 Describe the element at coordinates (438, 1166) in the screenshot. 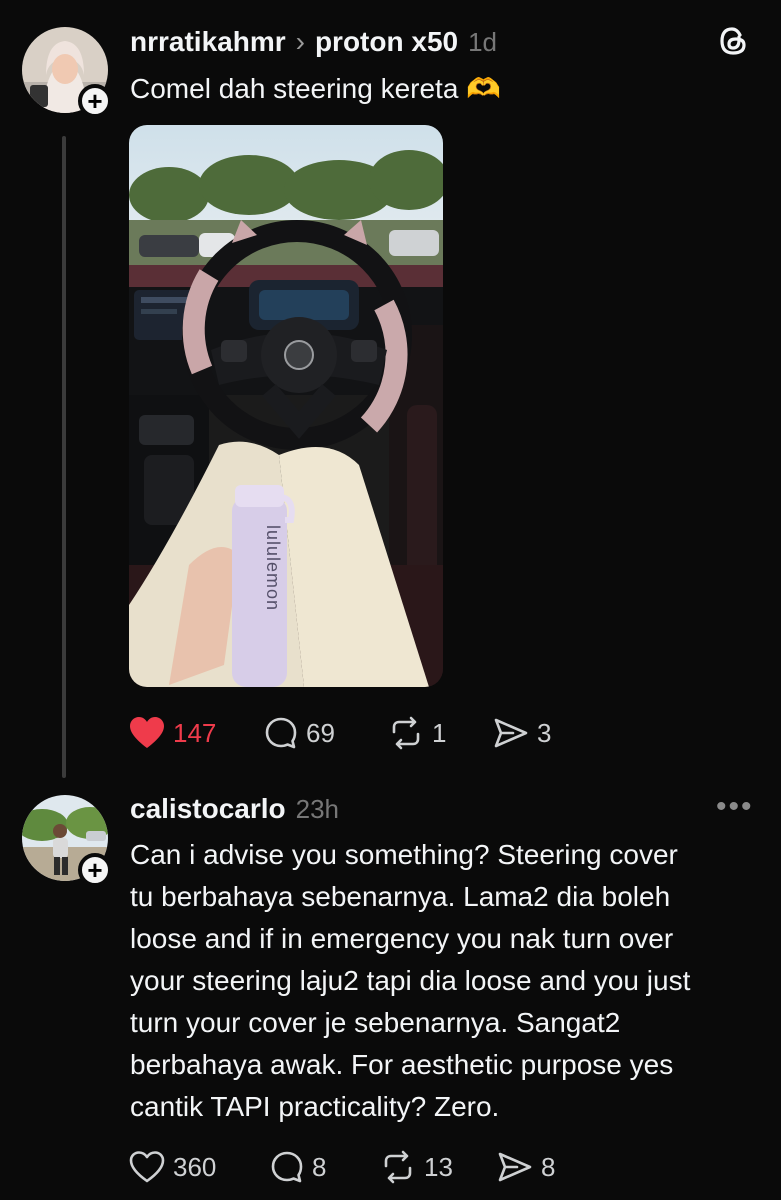

I see `reply-repost-count: 13` at that location.